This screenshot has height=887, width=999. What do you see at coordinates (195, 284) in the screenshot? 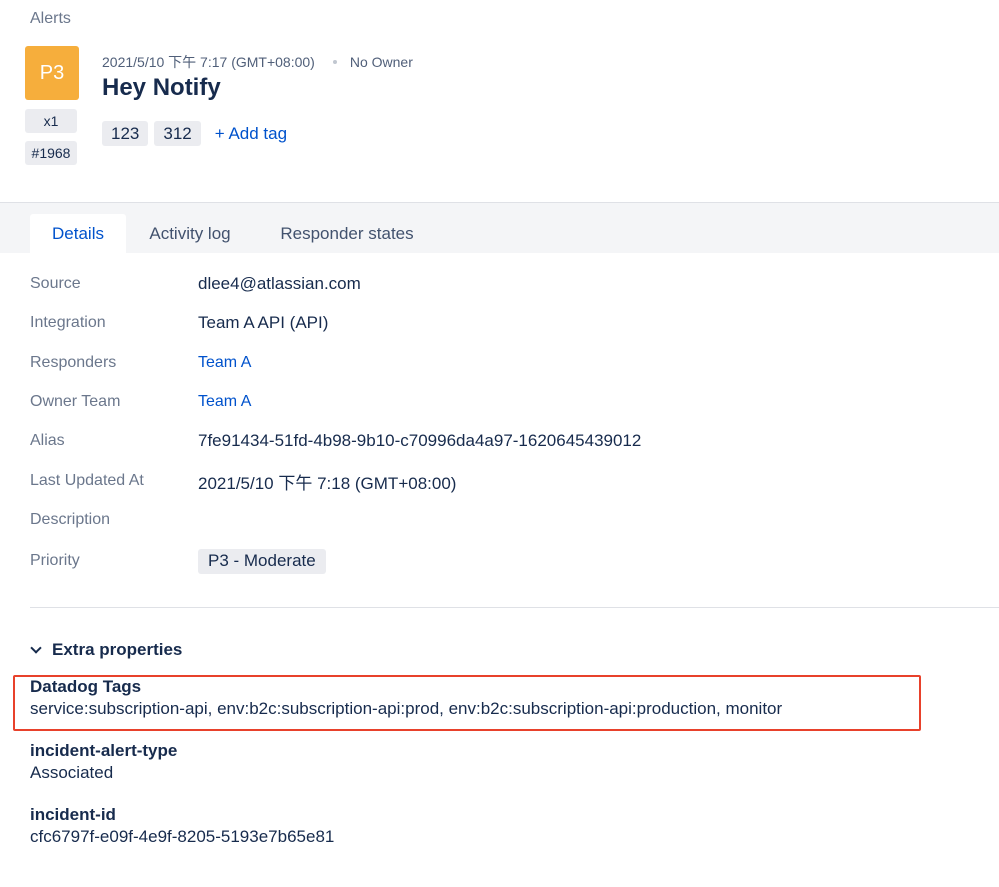
I see `detail-row-source: Source dlee4@atlassian.com` at bounding box center [195, 284].